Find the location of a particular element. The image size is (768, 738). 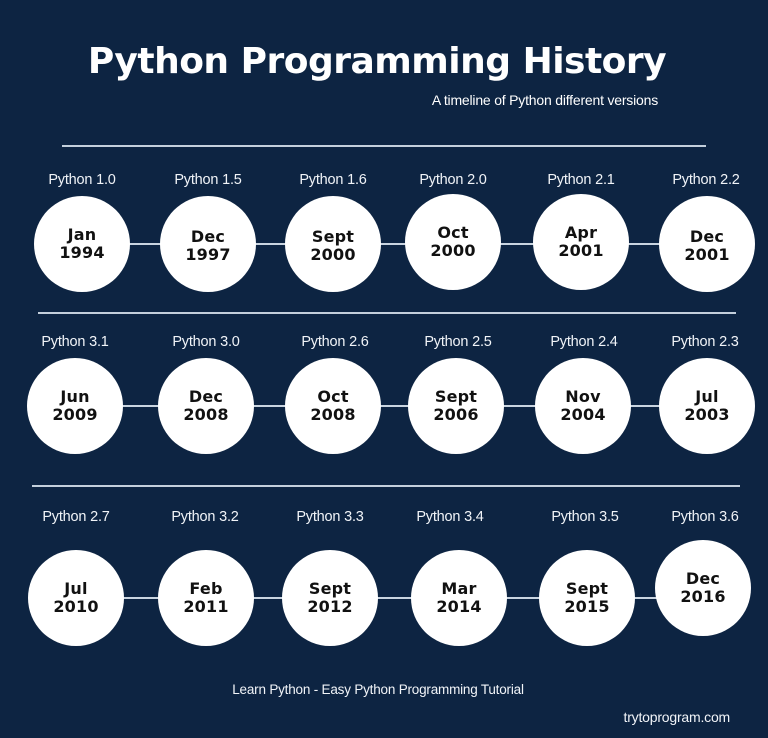

release-date-circle: Mar 2014 is located at coordinates (459, 598).